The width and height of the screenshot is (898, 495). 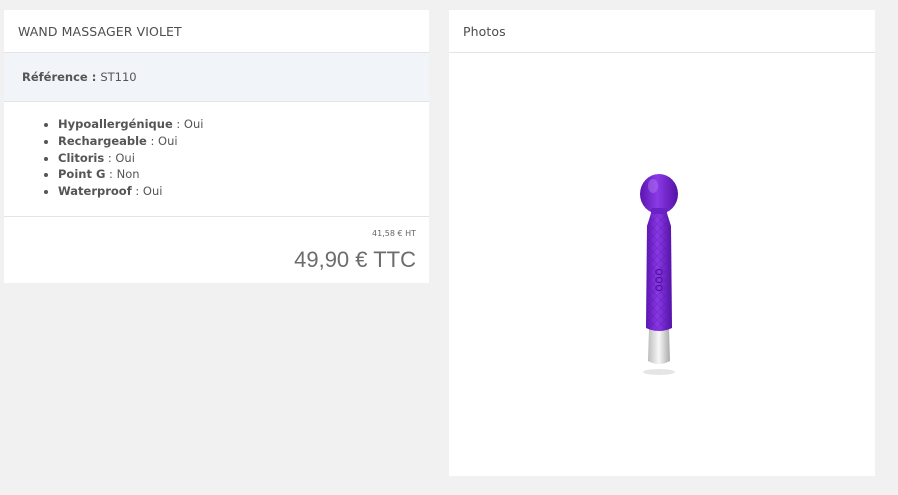 I want to click on price-ttc: 49,90 € TTC, so click(x=355, y=259).